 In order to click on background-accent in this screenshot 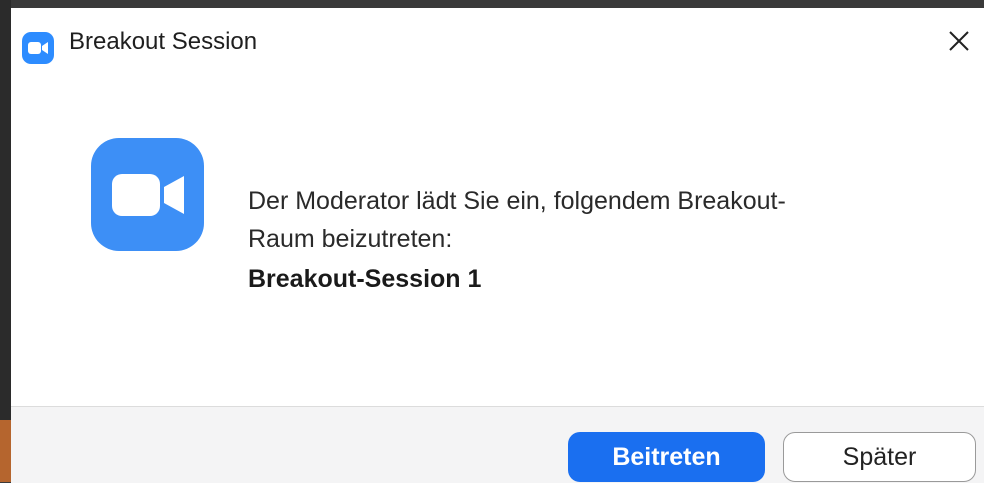, I will do `click(5, 451)`.